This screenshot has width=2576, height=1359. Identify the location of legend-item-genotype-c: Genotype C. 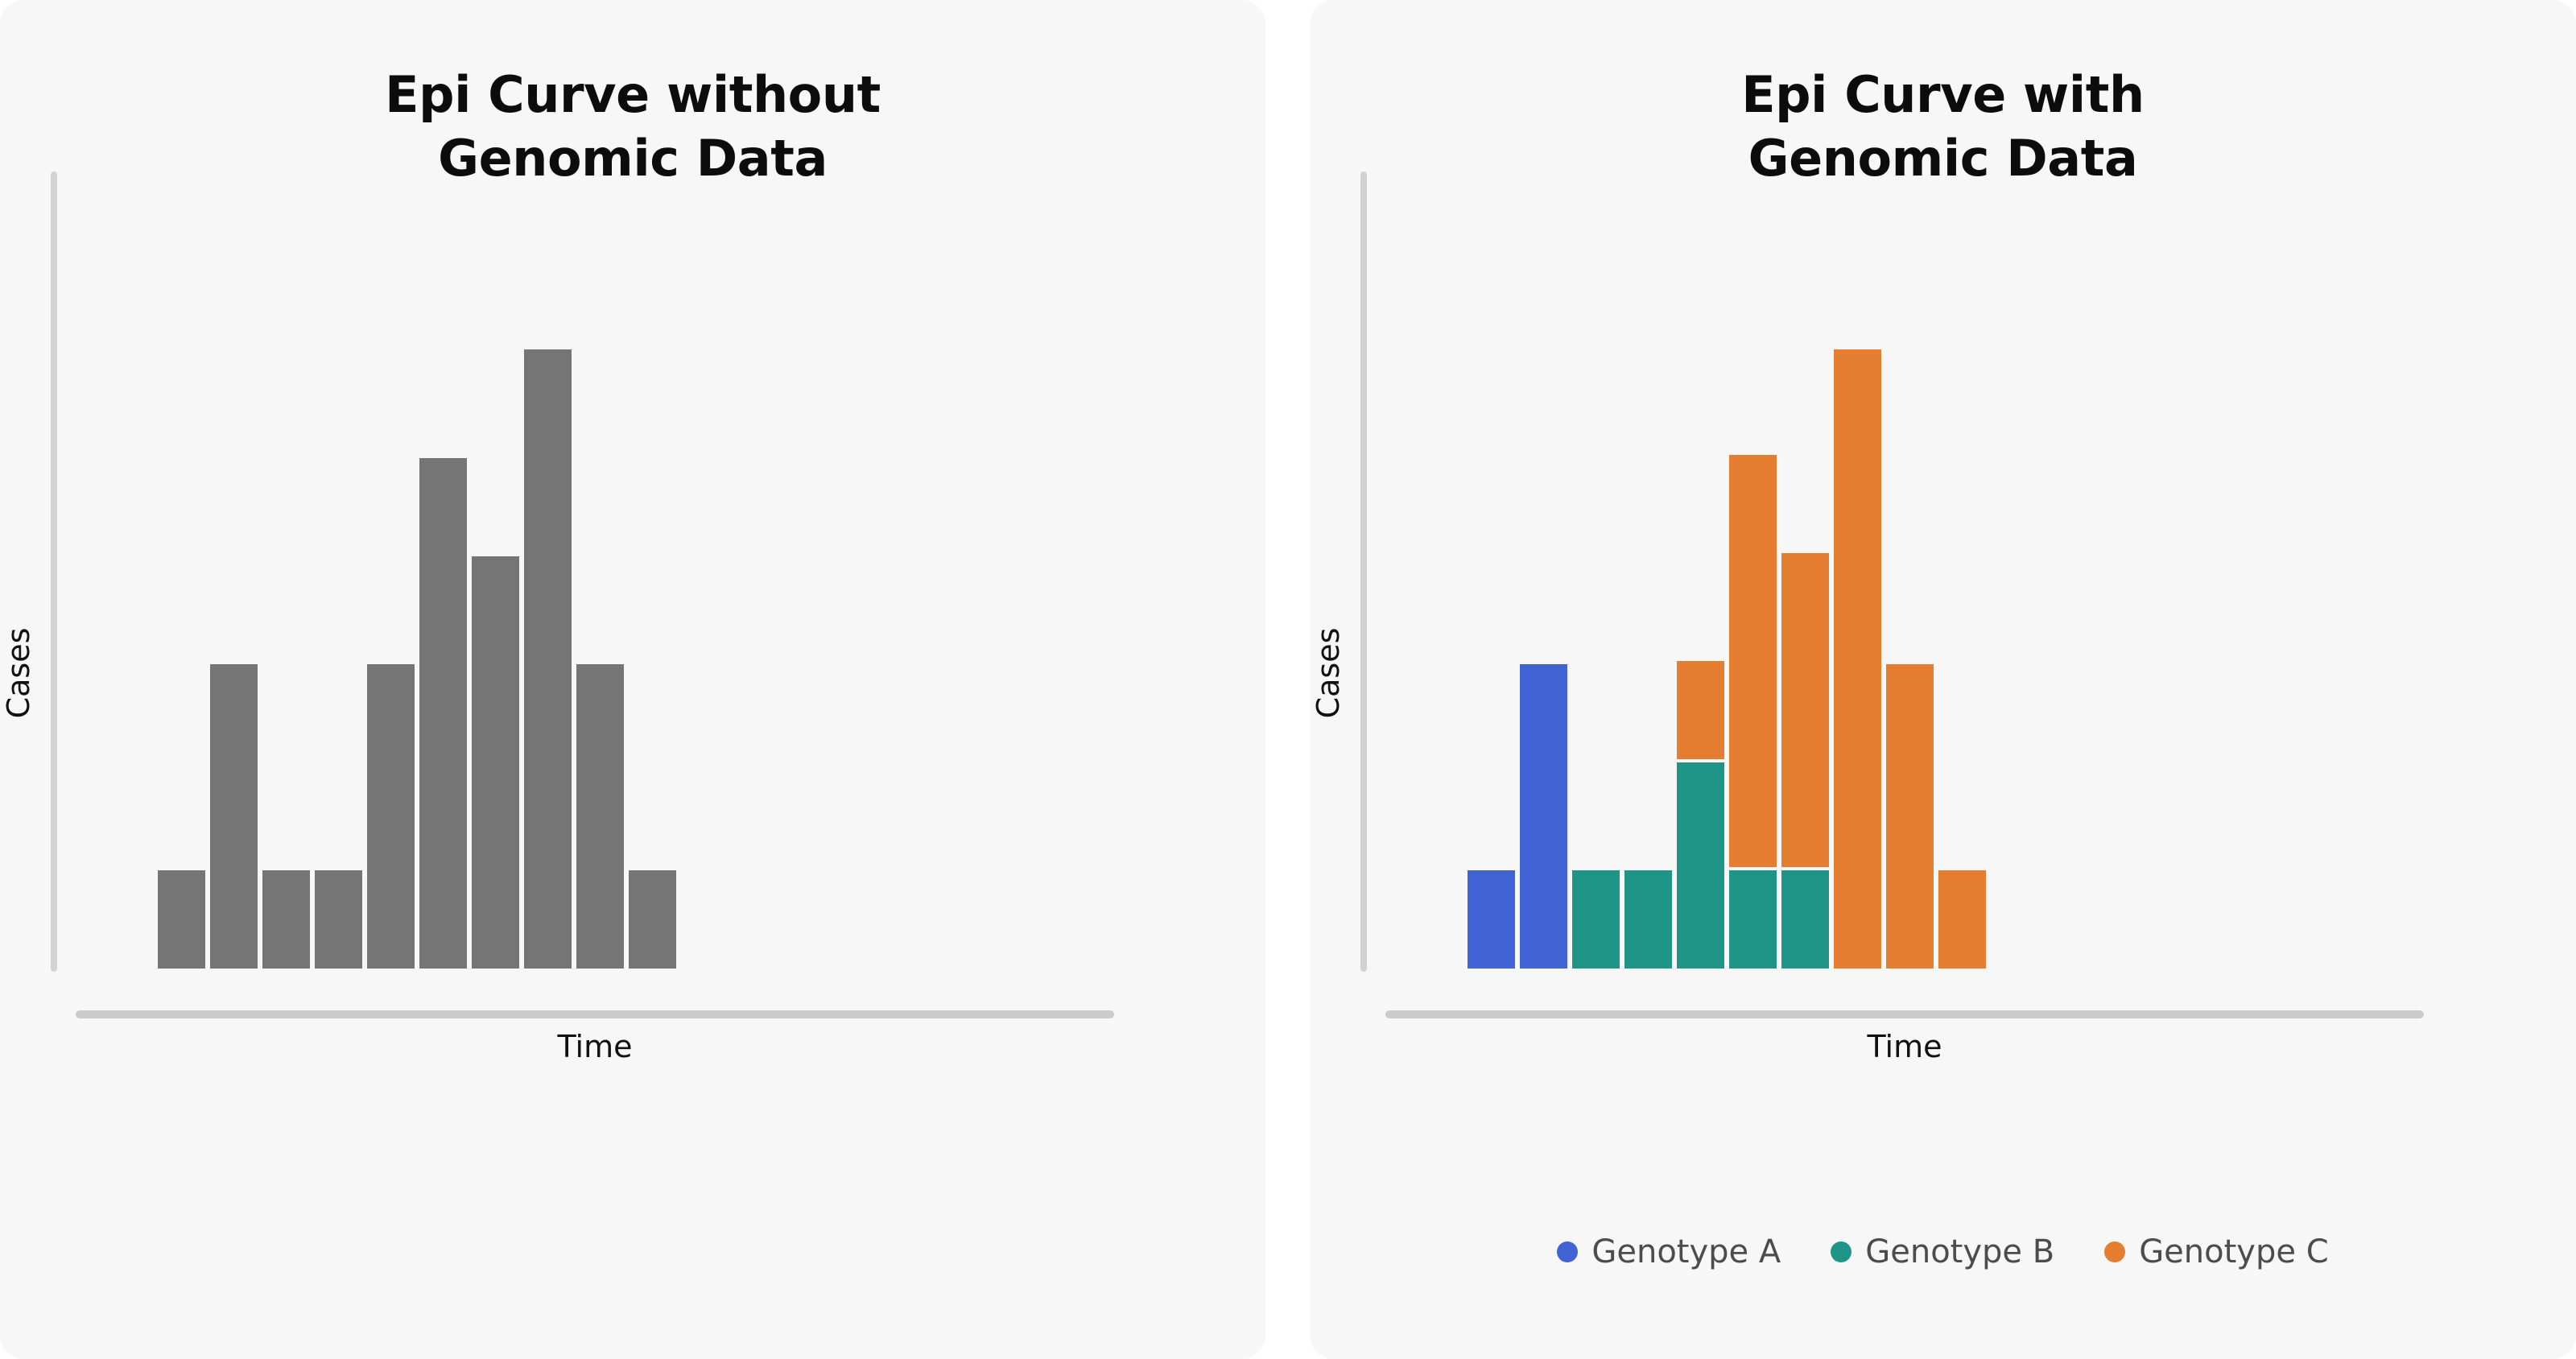
(2216, 1251).